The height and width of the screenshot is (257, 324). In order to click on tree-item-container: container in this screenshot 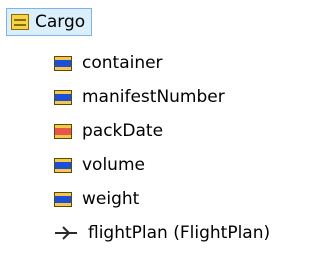, I will do `click(108, 63)`.